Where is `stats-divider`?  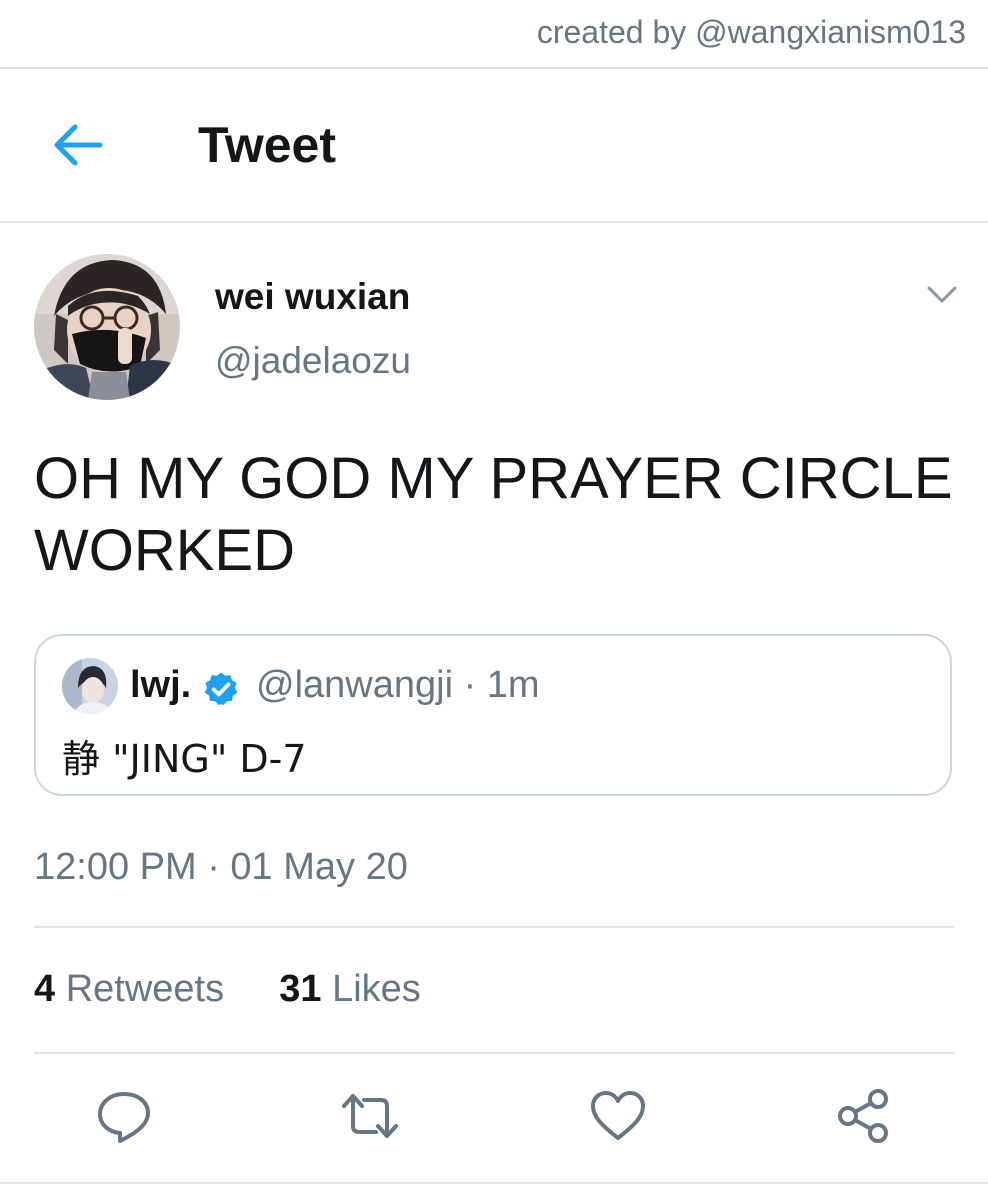 stats-divider is located at coordinates (494, 1053).